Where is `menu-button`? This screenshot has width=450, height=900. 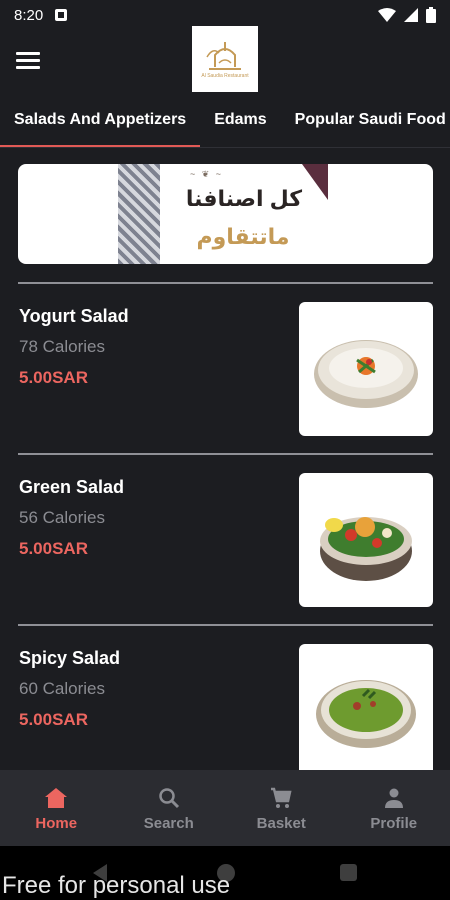
menu-button is located at coordinates (28, 62).